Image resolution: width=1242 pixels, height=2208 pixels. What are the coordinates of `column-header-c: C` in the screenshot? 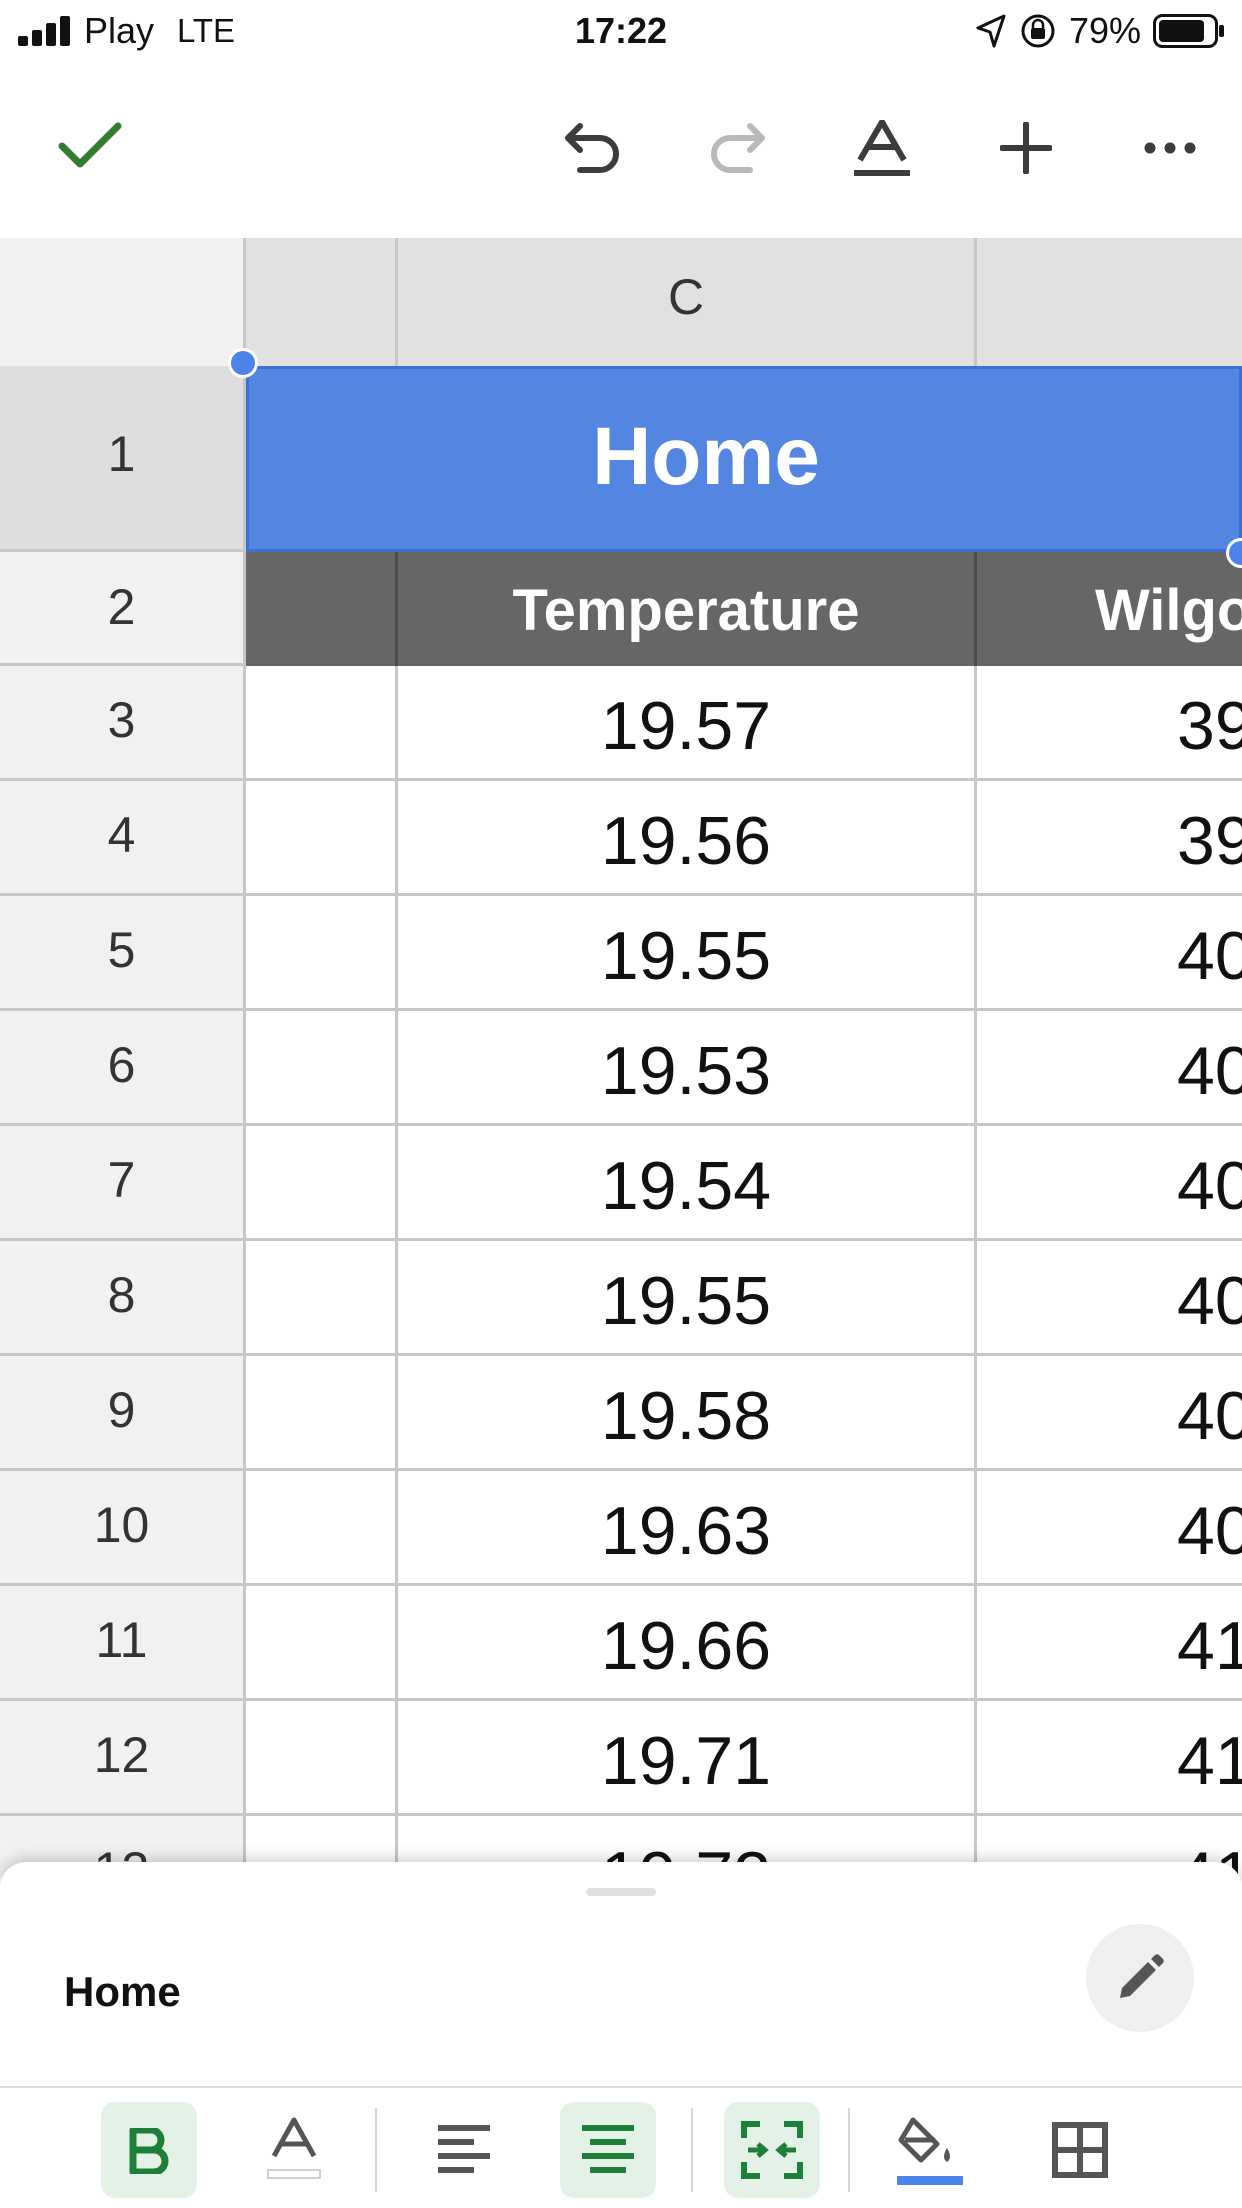 It's located at (687, 302).